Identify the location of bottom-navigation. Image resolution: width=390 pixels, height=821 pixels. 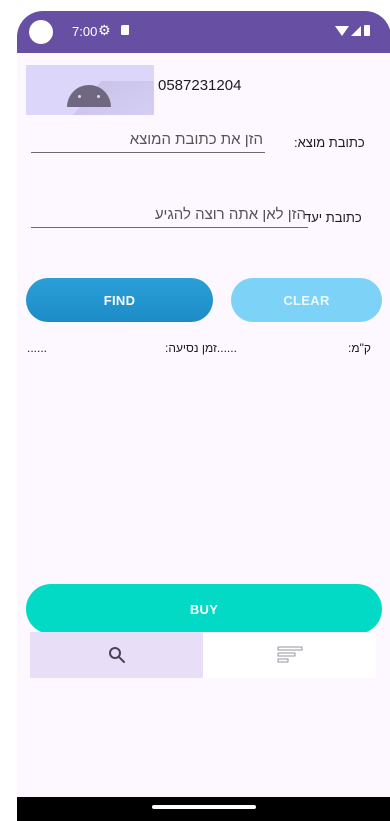
(203, 655).